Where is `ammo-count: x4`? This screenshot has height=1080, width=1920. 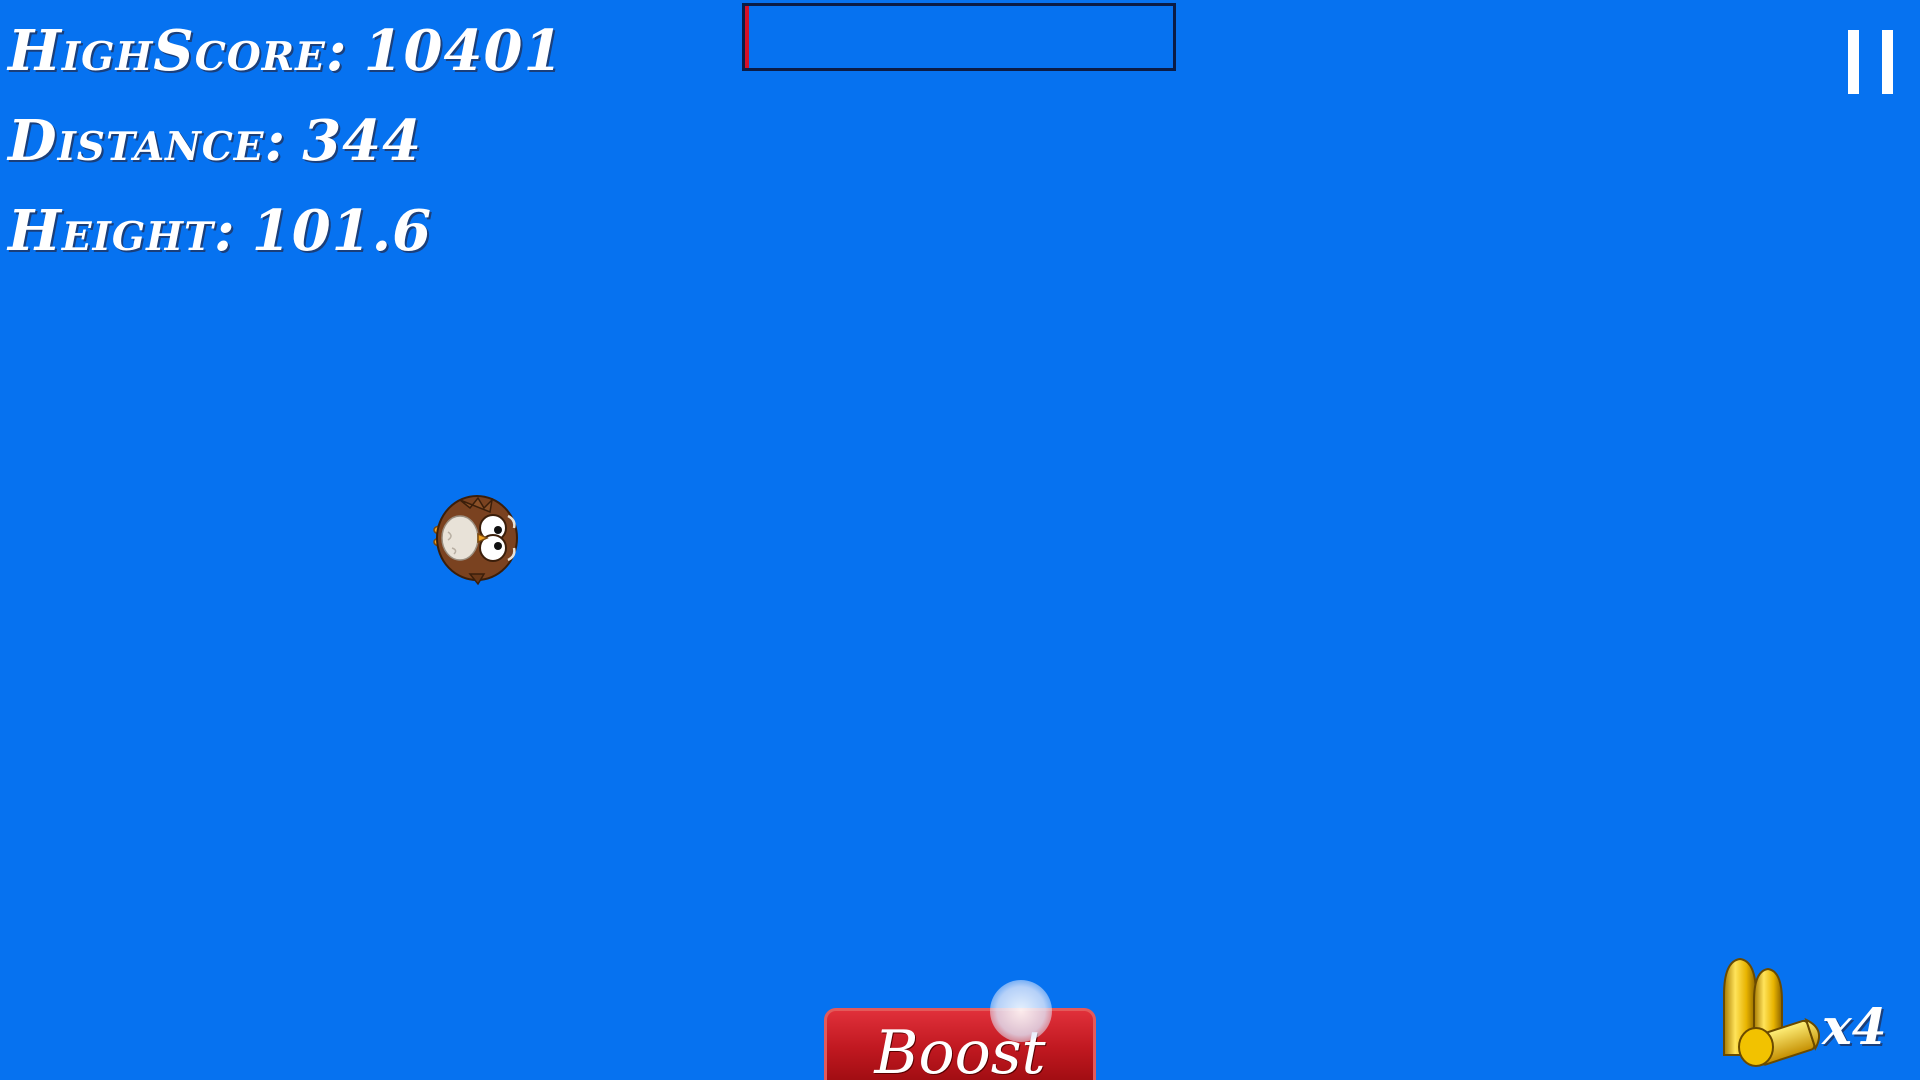 ammo-count: x4 is located at coordinates (1854, 1026).